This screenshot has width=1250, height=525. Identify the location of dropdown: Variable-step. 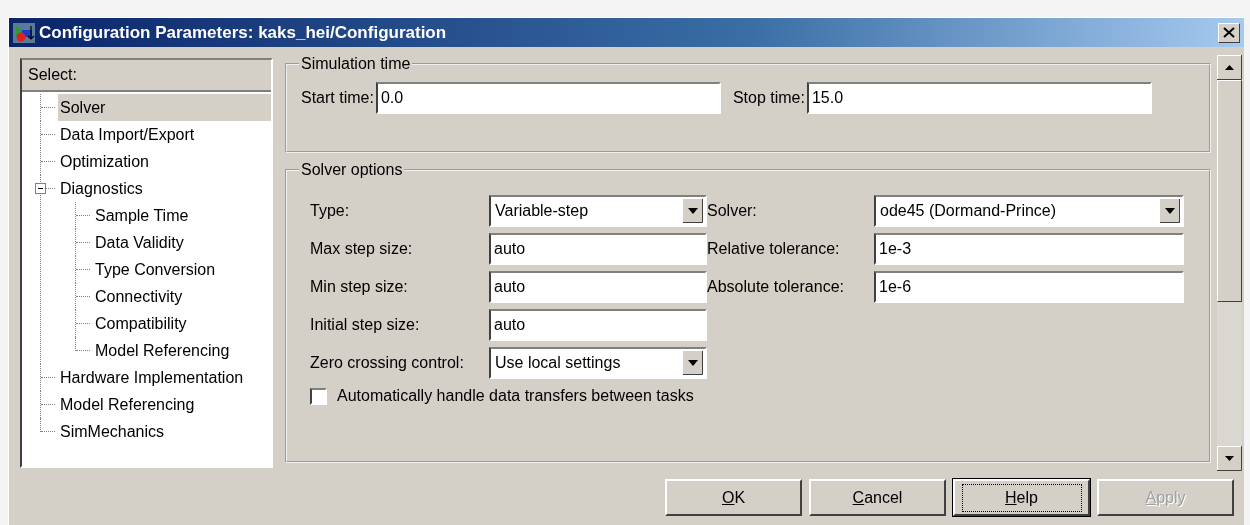
(598, 211).